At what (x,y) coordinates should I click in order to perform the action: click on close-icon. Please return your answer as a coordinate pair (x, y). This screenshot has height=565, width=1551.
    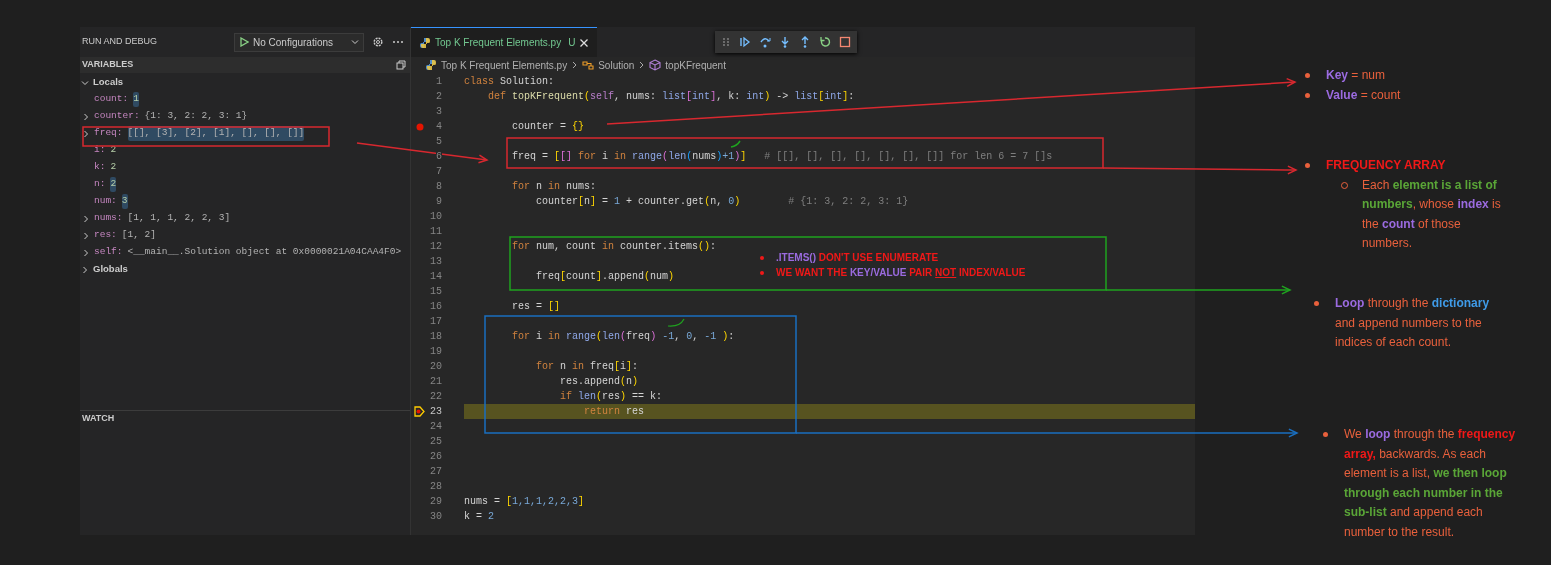
    Looking at the image, I should click on (584, 42).